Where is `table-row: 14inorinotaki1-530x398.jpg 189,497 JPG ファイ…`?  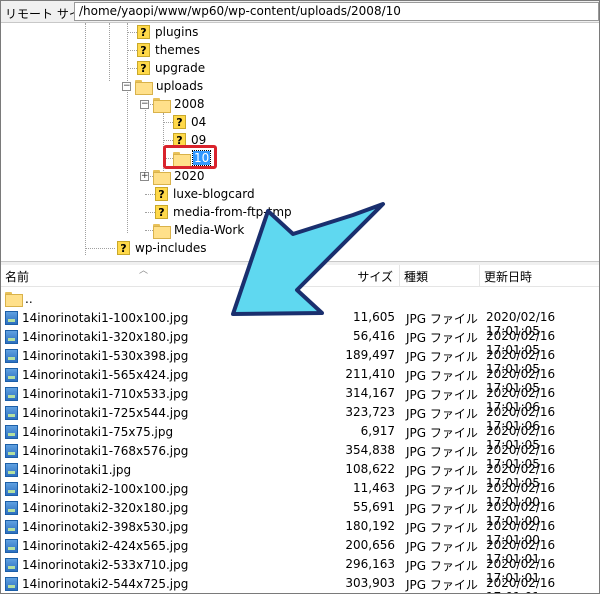 table-row: 14inorinotaki1-530x398.jpg 189,497 JPG ファイ… is located at coordinates (300, 361).